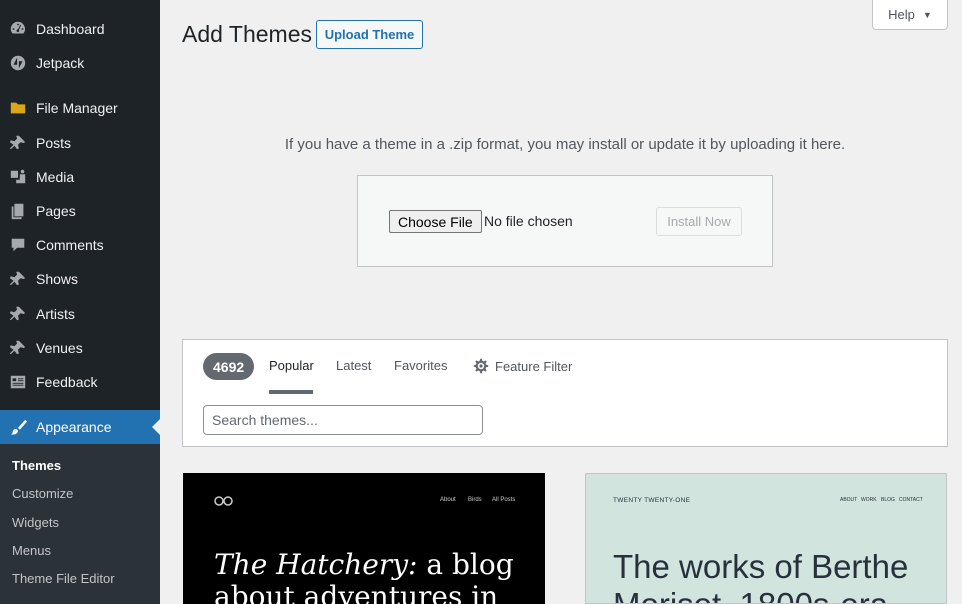  Describe the element at coordinates (229, 366) in the screenshot. I see `theme-count-badge: 4692` at that location.